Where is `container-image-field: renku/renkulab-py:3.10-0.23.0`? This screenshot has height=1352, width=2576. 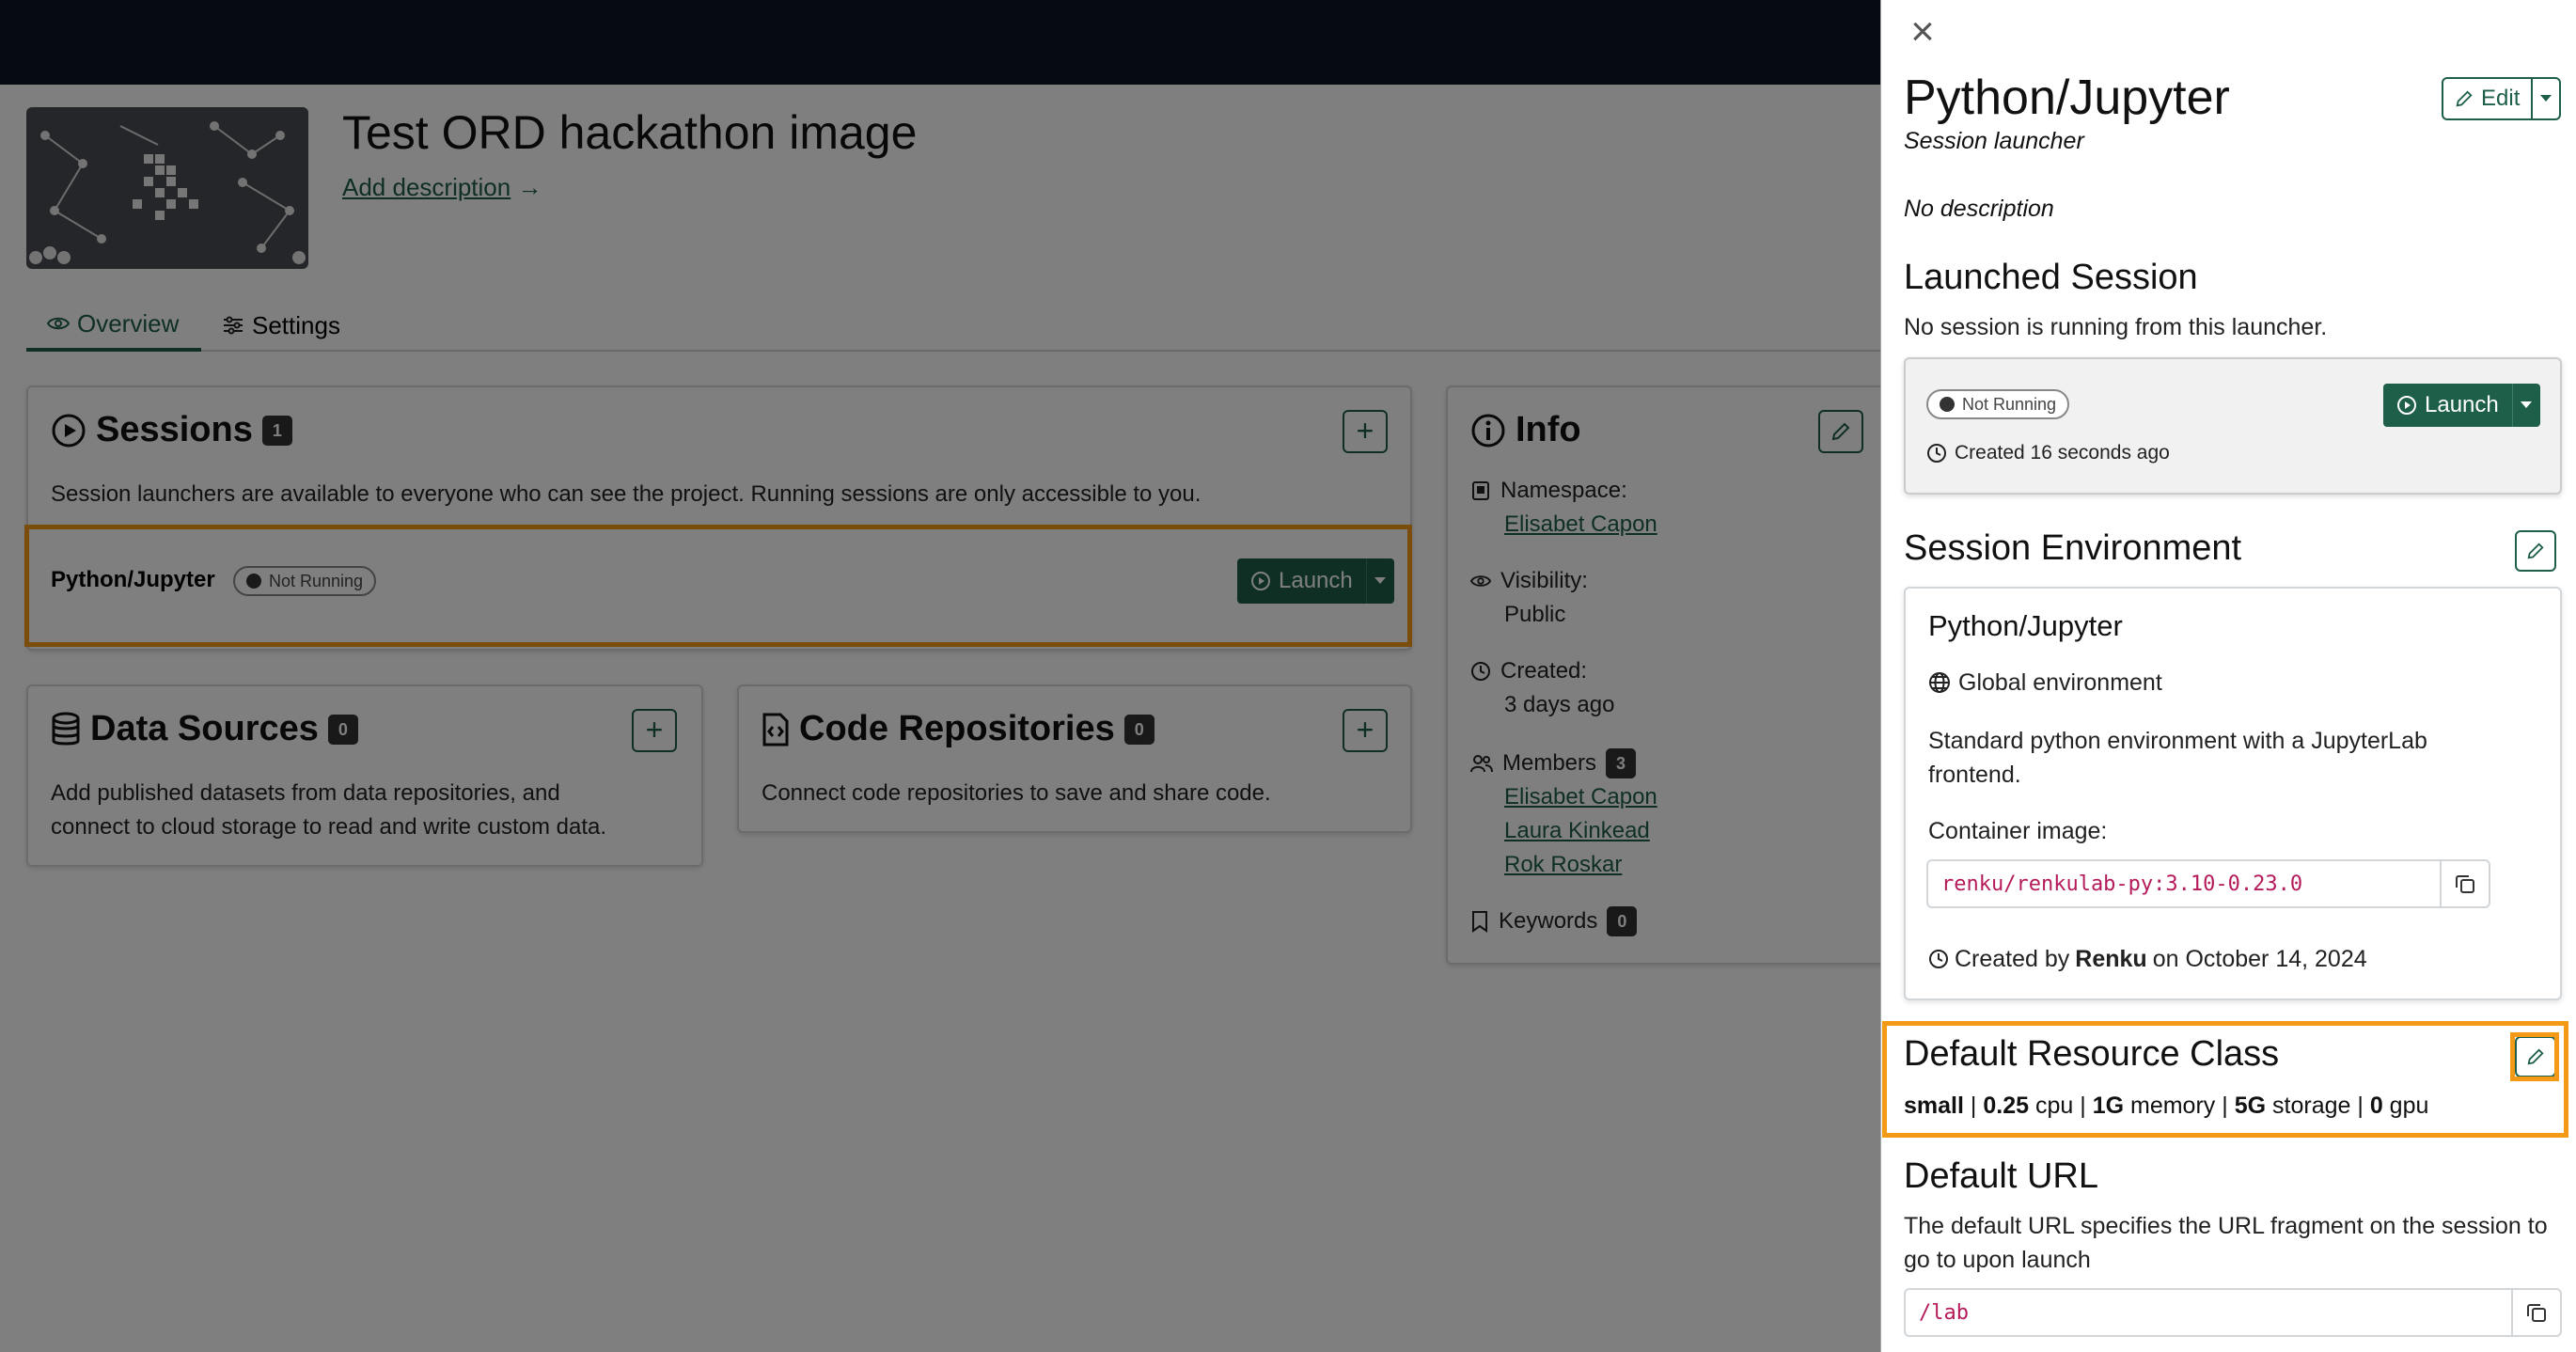 container-image-field: renku/renkulab-py:3.10-0.23.0 is located at coordinates (2208, 884).